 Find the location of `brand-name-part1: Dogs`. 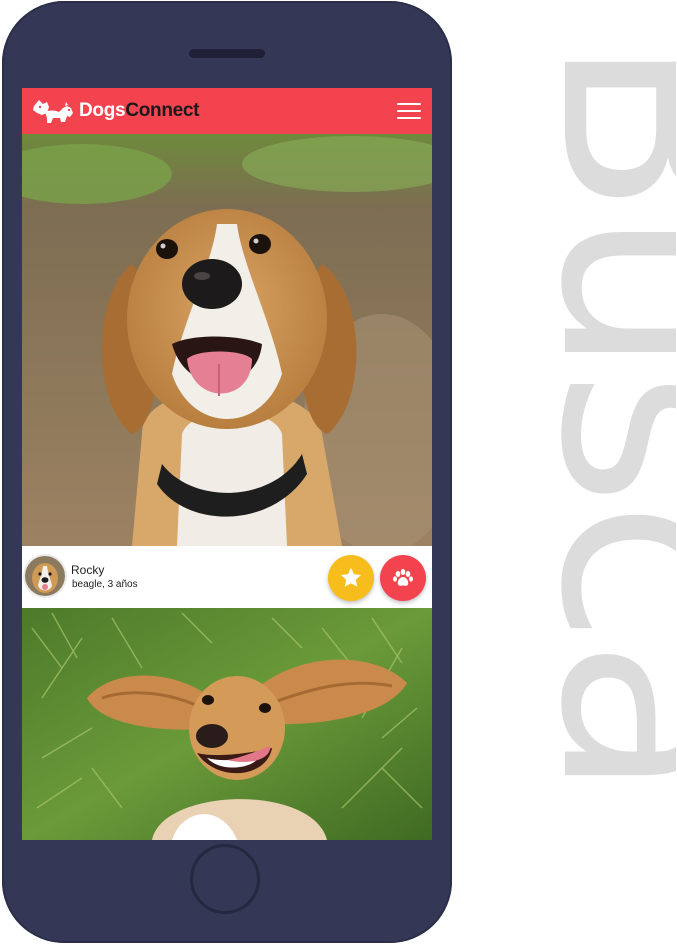

brand-name-part1: Dogs is located at coordinates (102, 110).